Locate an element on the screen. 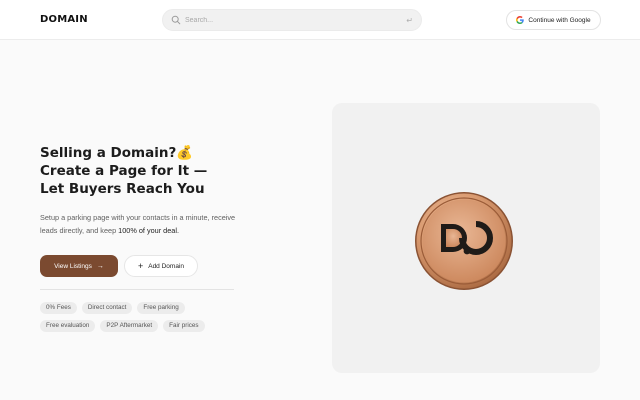 The image size is (640, 400). google-icon is located at coordinates (520, 20).